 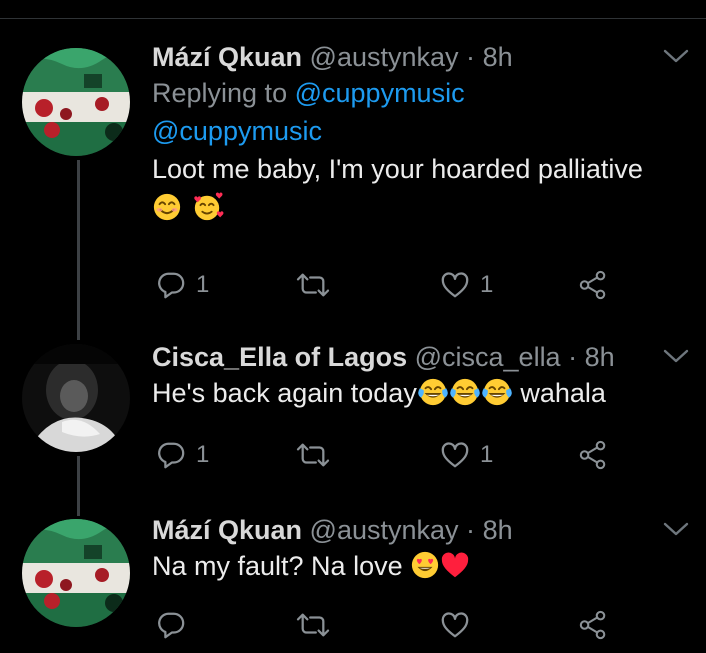 I want to click on top-divider, so click(x=353, y=18).